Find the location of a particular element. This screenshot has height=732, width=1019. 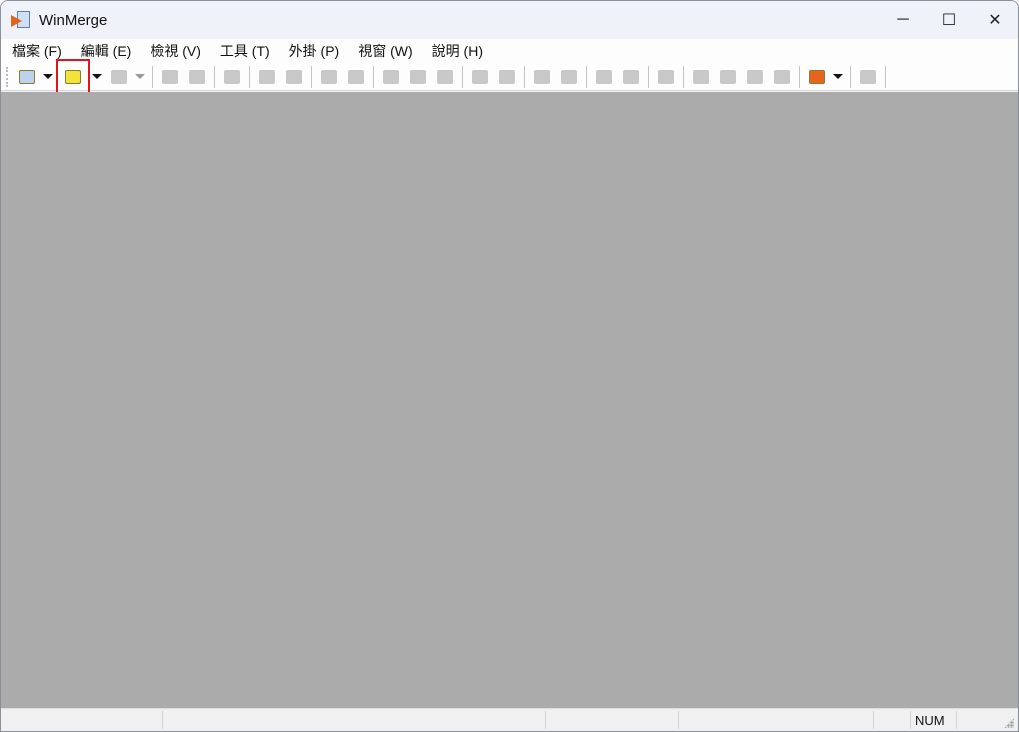

last-diff-icon is located at coordinates (445, 76).